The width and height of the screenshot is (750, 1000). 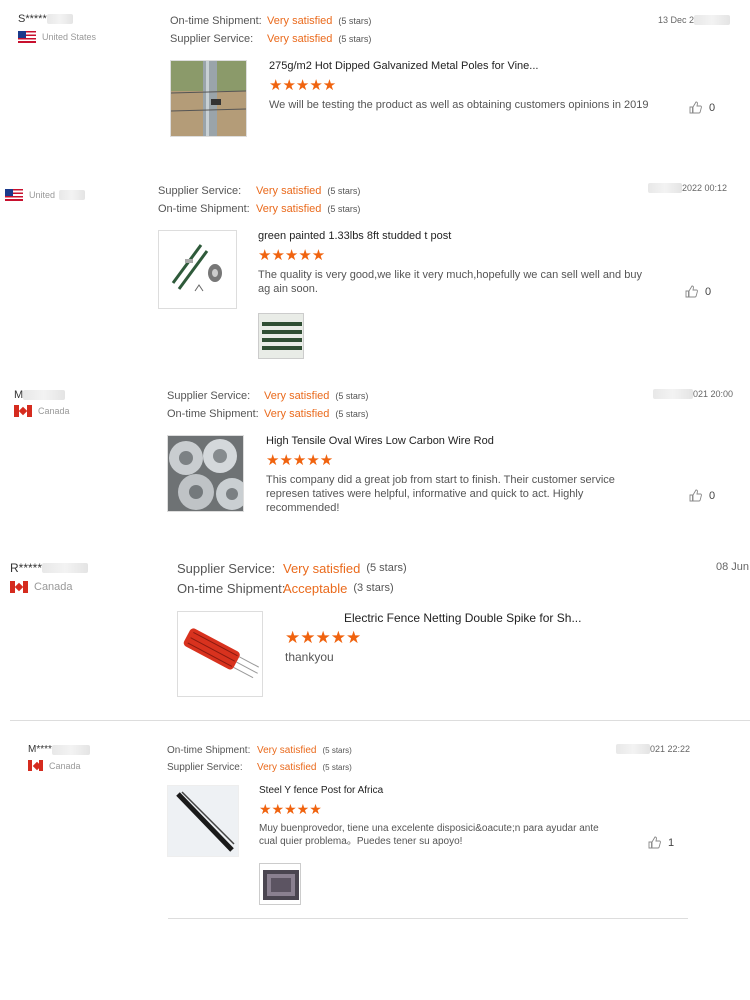 I want to click on product-title: green painted 1.33lbs 8ft studded t post, so click(x=450, y=236).